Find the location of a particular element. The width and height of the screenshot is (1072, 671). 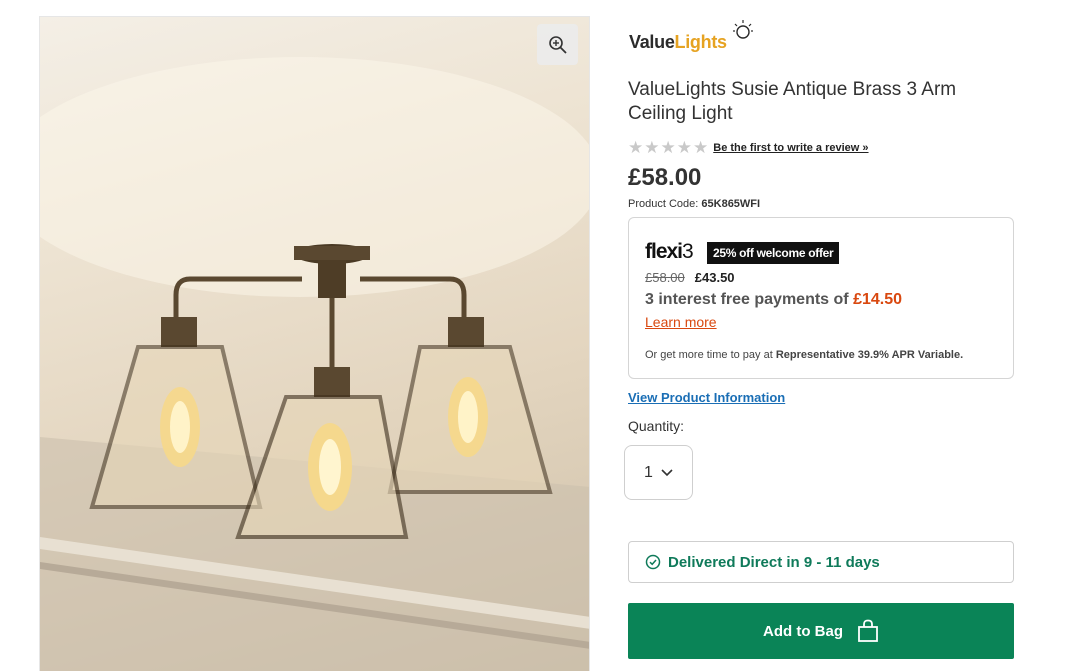

installments-text: 3 interest free payments of £14.50 is located at coordinates (773, 300).